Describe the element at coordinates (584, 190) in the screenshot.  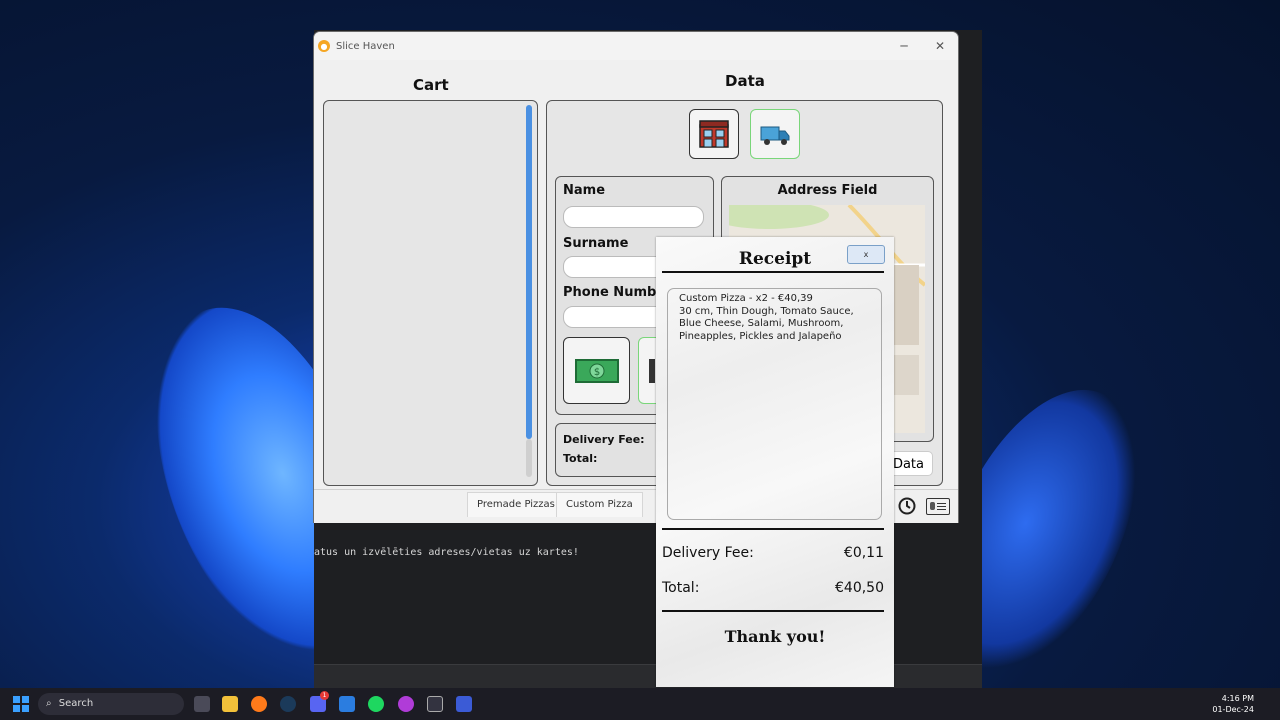
I see `name-label: Name` at that location.